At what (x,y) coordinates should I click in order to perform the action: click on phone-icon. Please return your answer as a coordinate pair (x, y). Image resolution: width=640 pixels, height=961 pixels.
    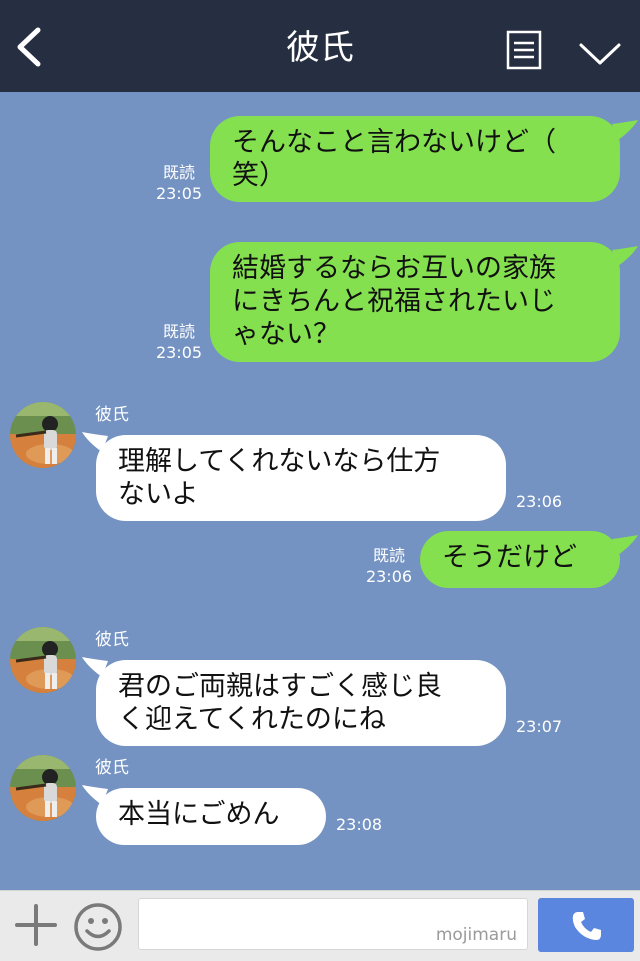
    Looking at the image, I should click on (586, 926).